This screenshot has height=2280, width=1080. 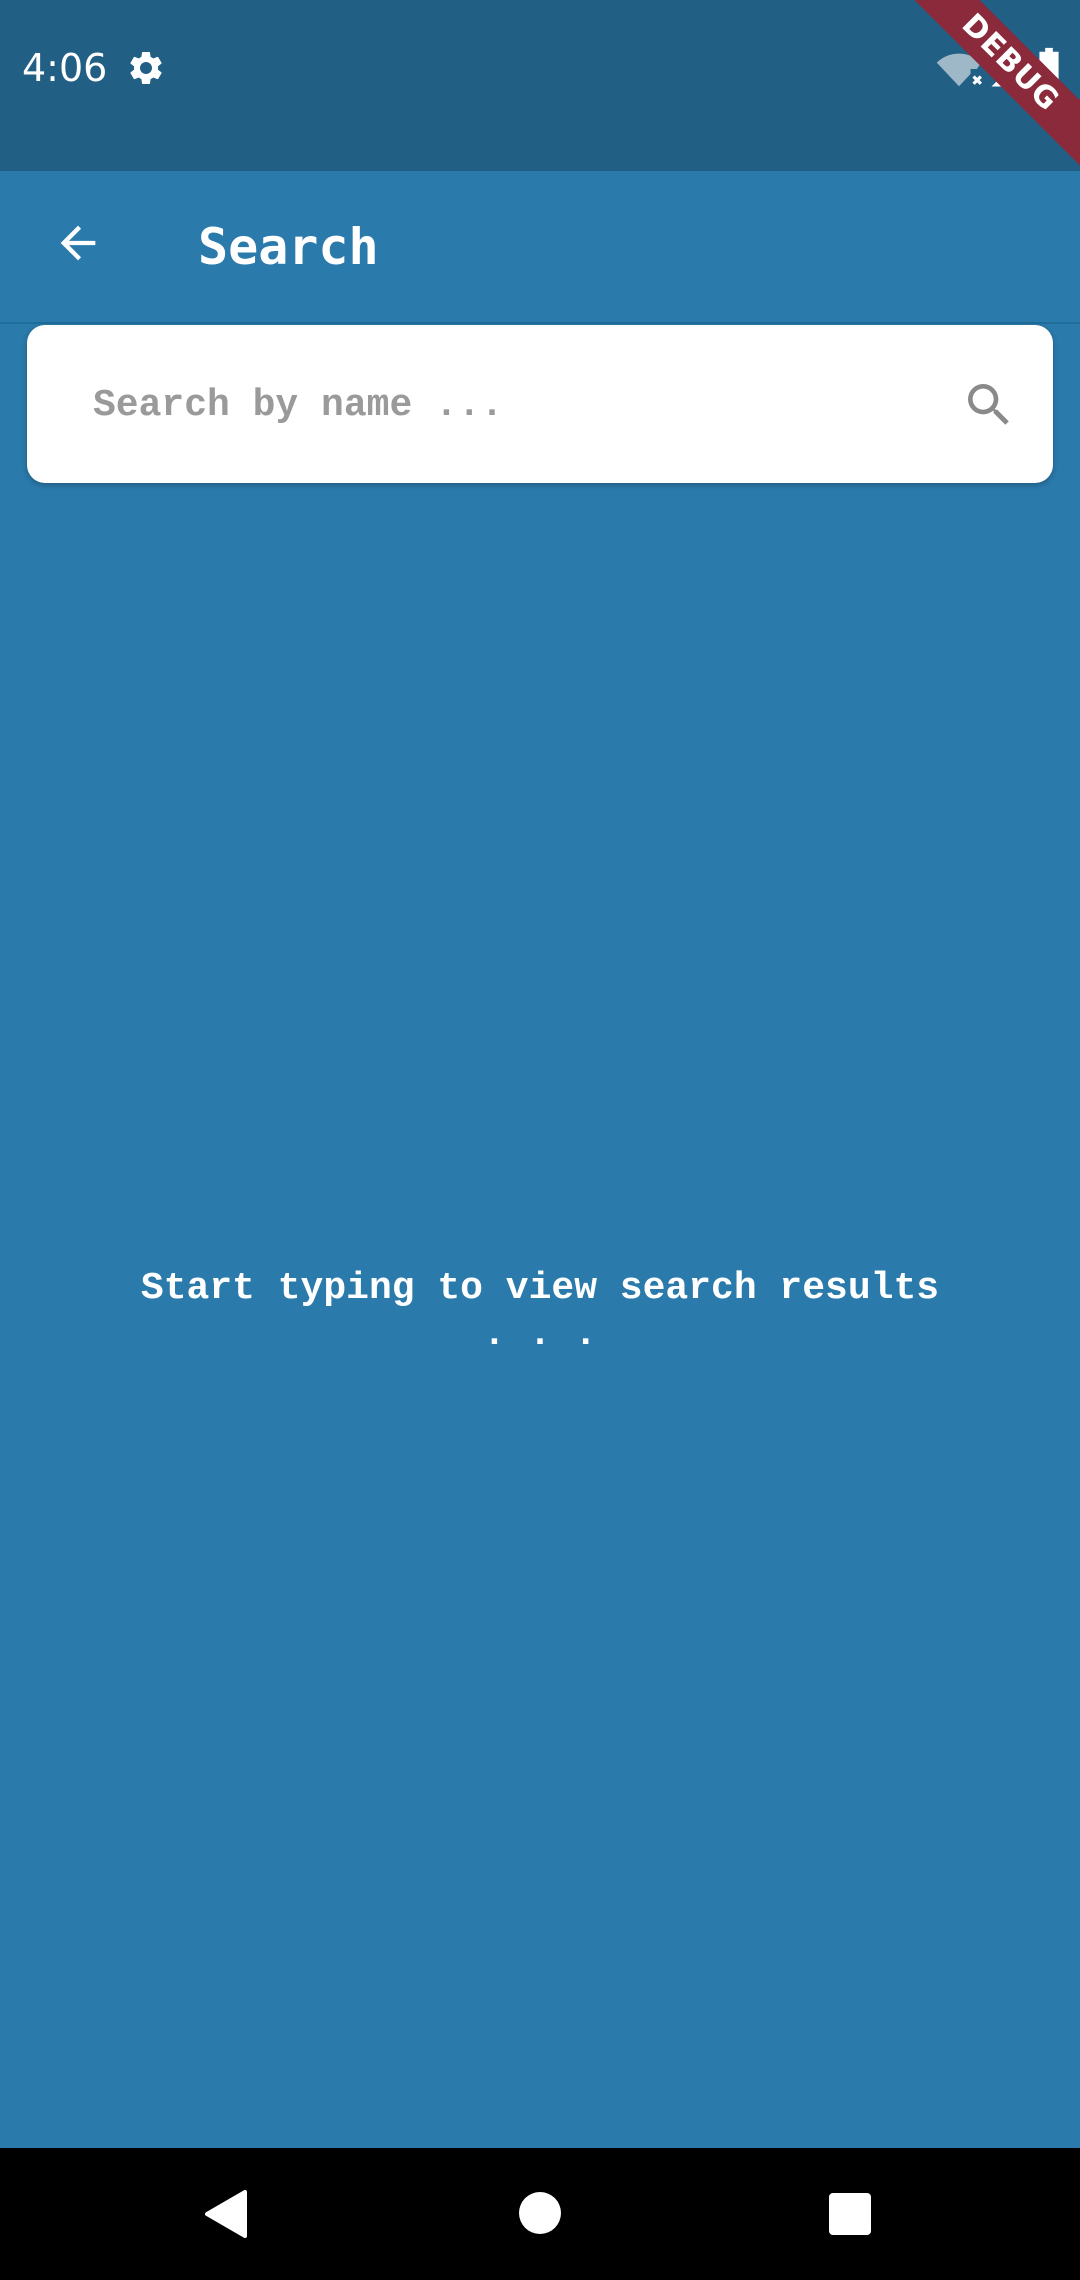 I want to click on search-card, so click(x=540, y=404).